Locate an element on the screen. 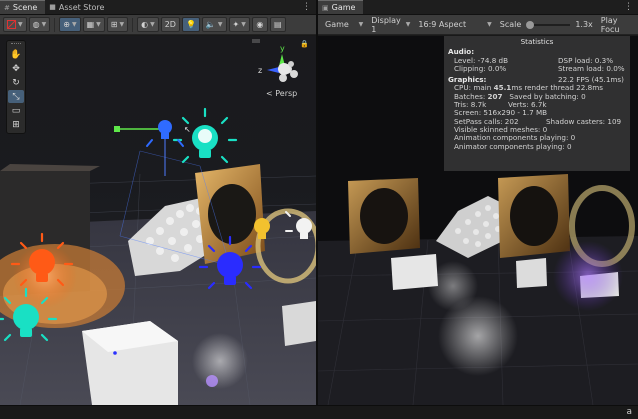  transform-tool-icon: ⊞ is located at coordinates (16, 124).